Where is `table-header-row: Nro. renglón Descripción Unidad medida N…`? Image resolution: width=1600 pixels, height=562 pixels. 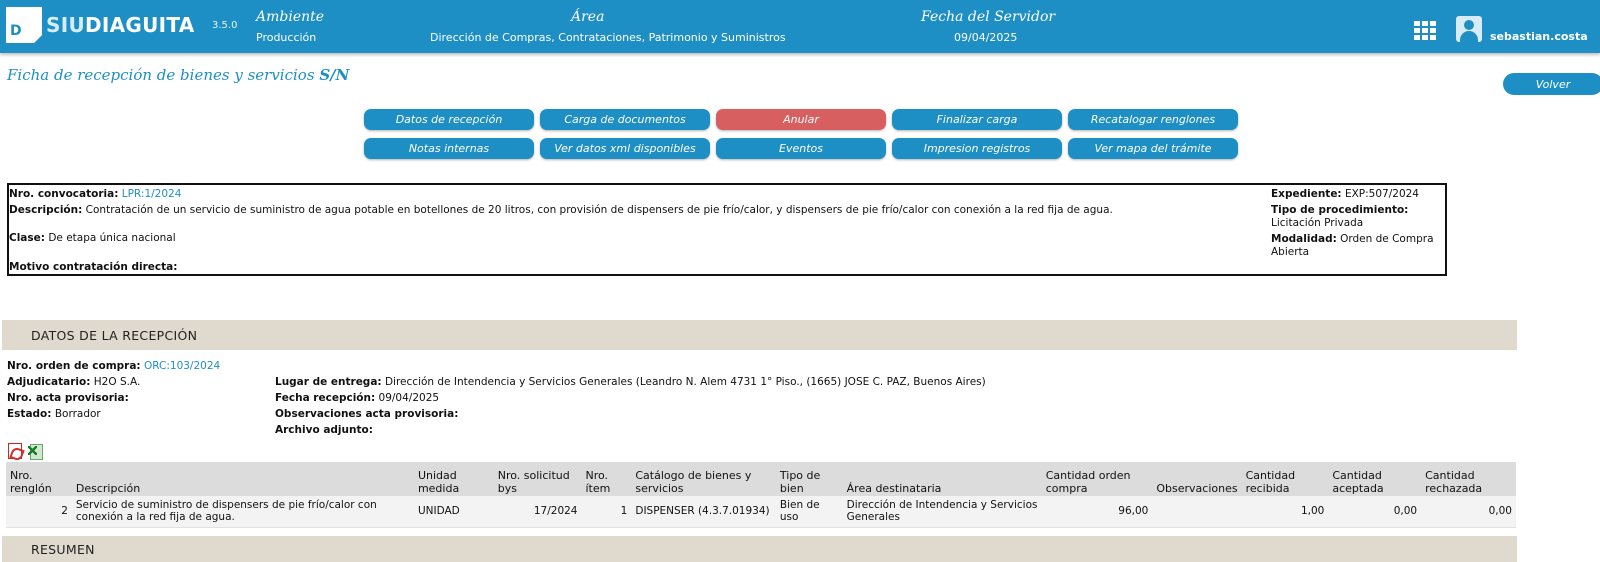 table-header-row: Nro. renglón Descripción Unidad medida N… is located at coordinates (761, 479).